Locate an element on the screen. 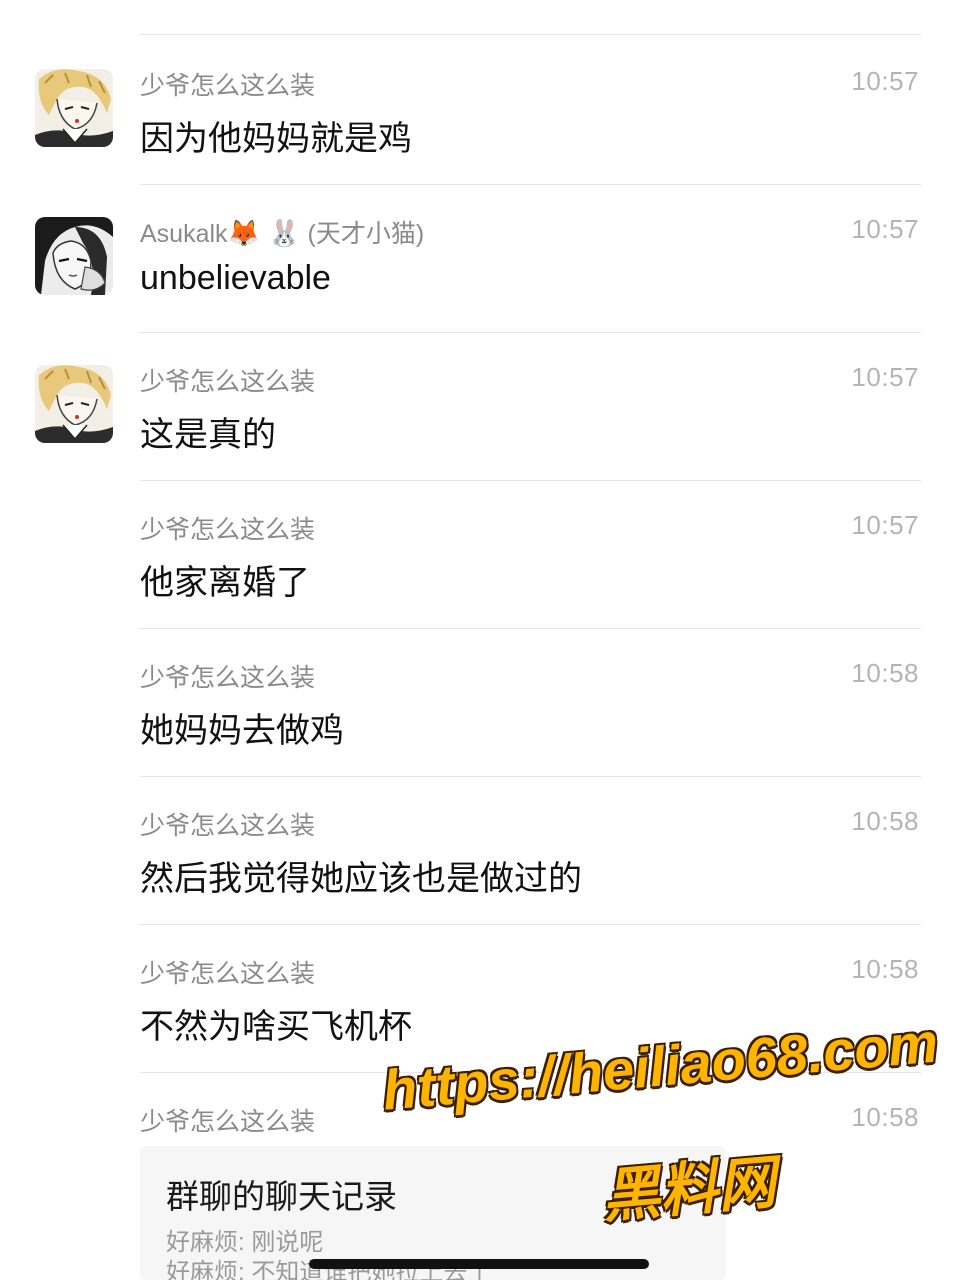 This screenshot has height=1280, width=957. sender-name: Asukalk🦊 🐰 (天才小猫) is located at coordinates (282, 232).